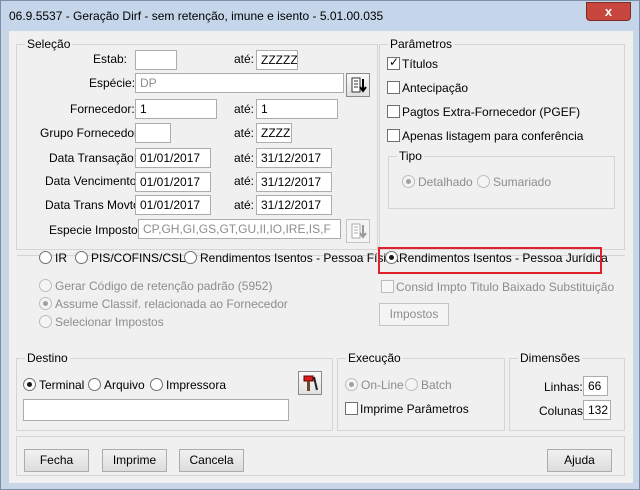  I want to click on pagtos-checkbox, so click(393, 111).